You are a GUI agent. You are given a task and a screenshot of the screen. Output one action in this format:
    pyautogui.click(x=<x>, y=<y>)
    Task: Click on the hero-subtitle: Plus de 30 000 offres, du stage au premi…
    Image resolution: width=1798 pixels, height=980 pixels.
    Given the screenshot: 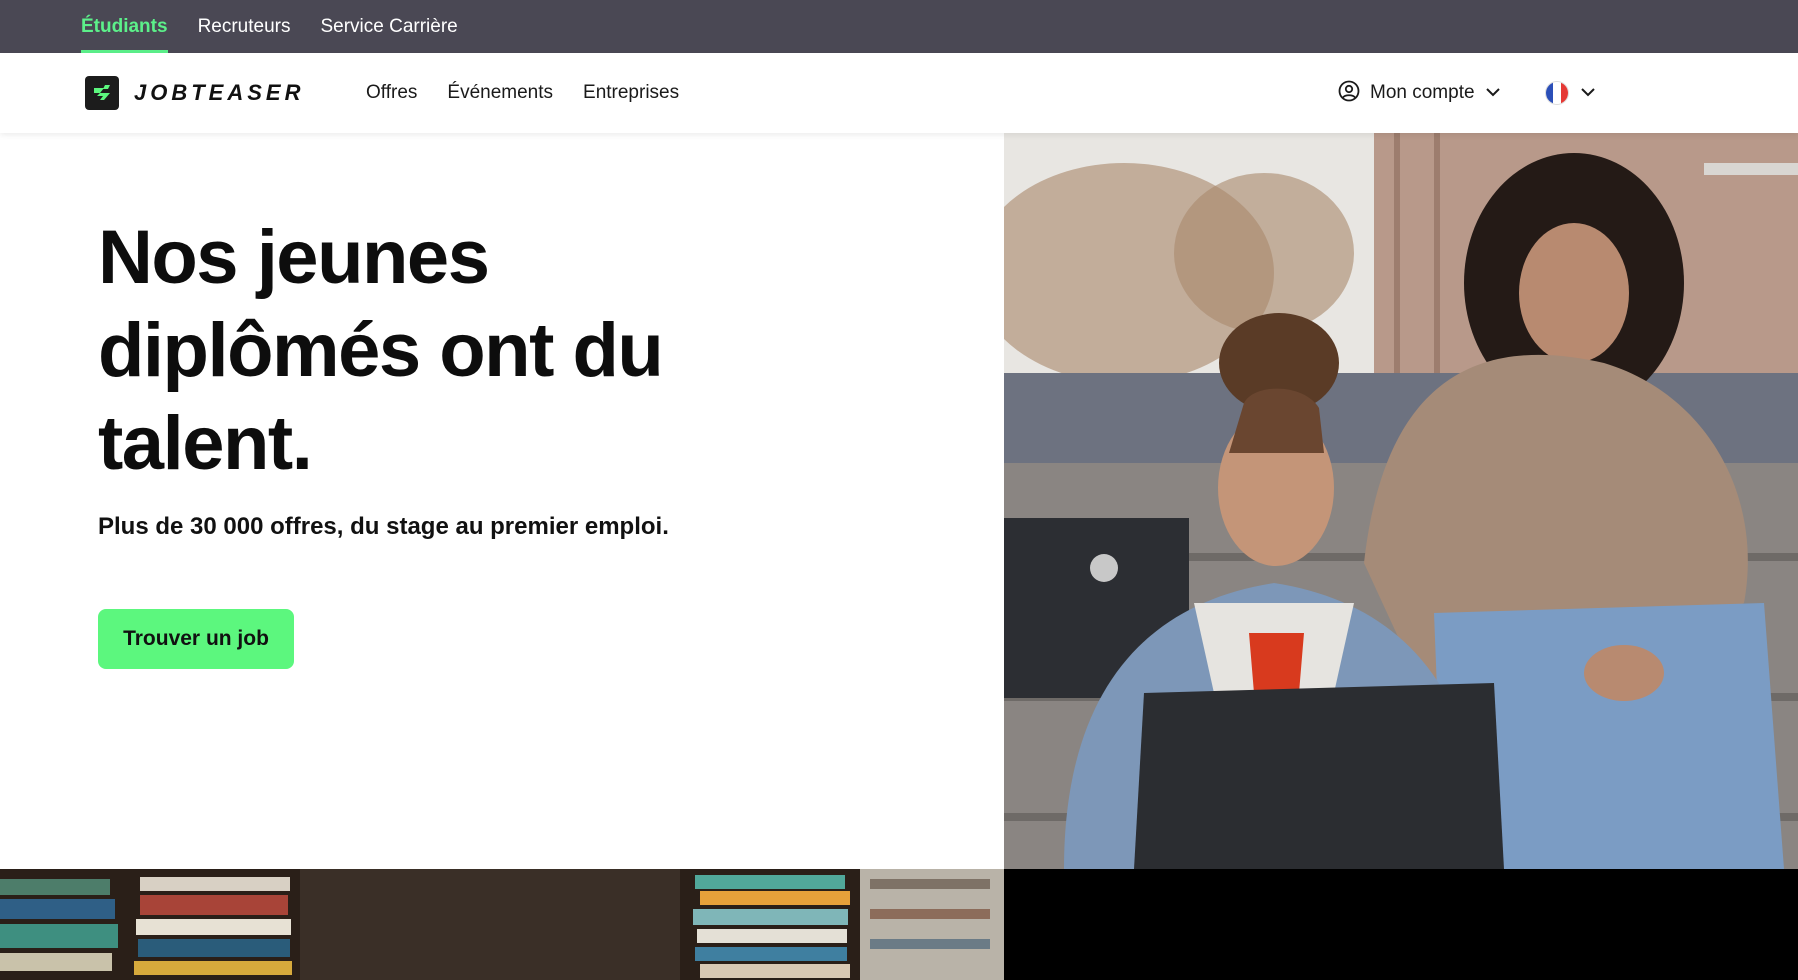 What is the action you would take?
    pyautogui.click(x=383, y=526)
    